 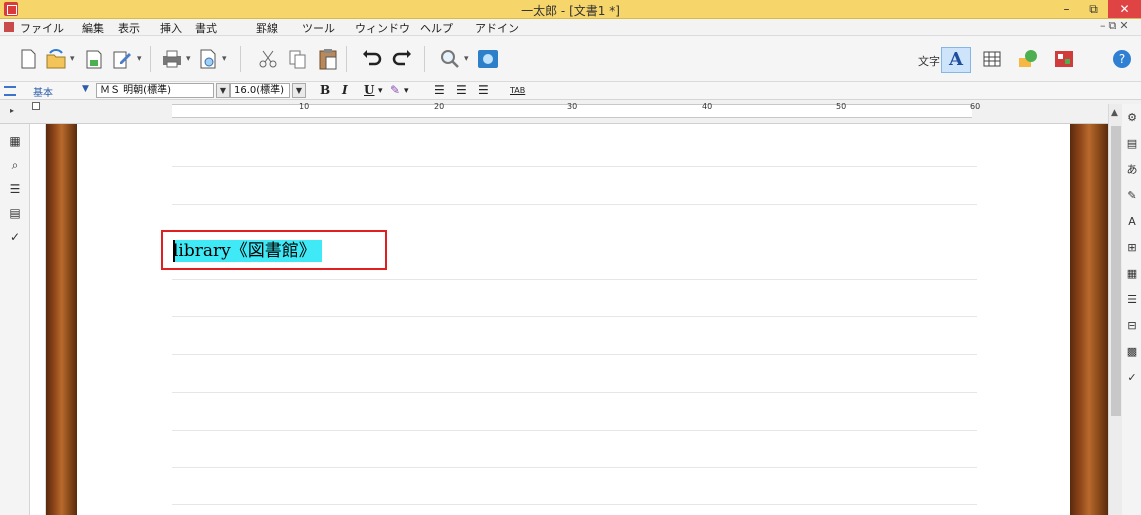 What do you see at coordinates (975, 106) in the screenshot?
I see `ruler-number: 60` at bounding box center [975, 106].